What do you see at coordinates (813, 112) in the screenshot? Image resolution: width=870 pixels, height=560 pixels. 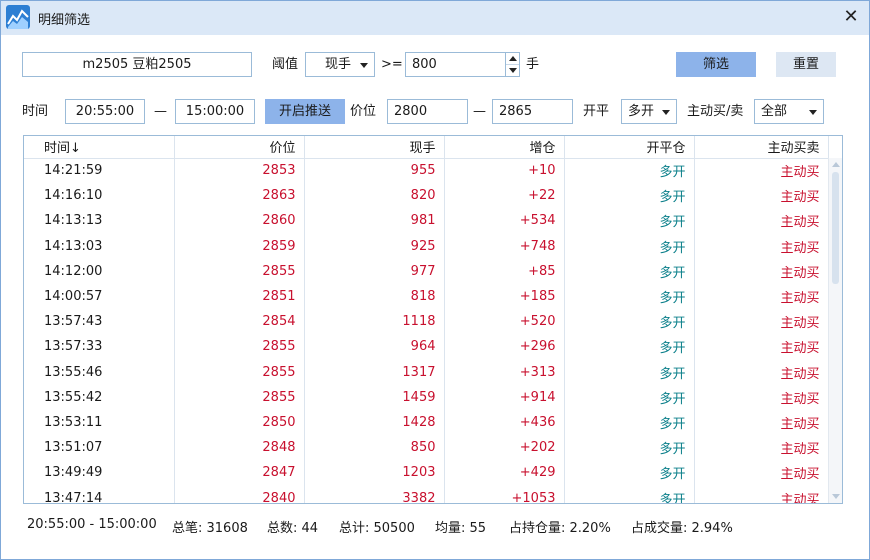 I see `chevron-down-icon` at bounding box center [813, 112].